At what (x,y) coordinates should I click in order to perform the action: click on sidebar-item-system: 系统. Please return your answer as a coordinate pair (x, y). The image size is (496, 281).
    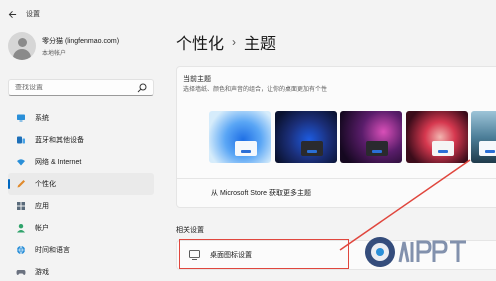
    Looking at the image, I should click on (81, 118).